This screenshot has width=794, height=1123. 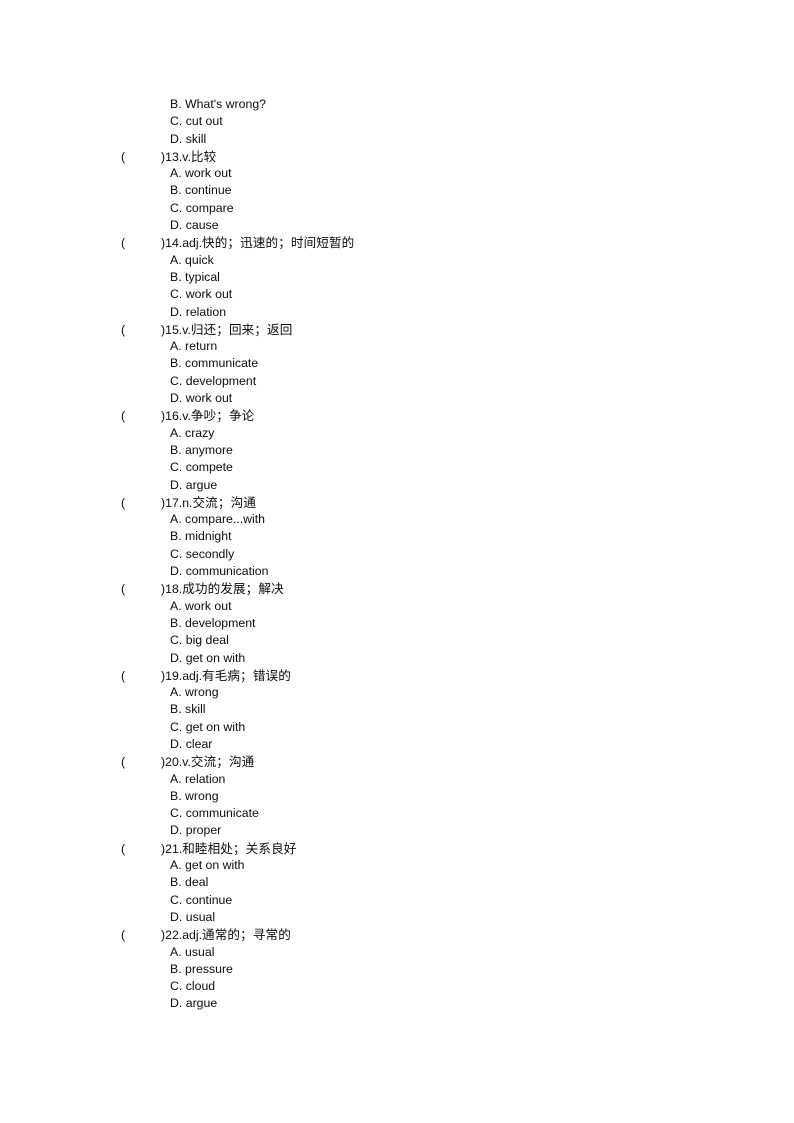 What do you see at coordinates (397, 640) in the screenshot?
I see `answer-option: C. big deal` at bounding box center [397, 640].